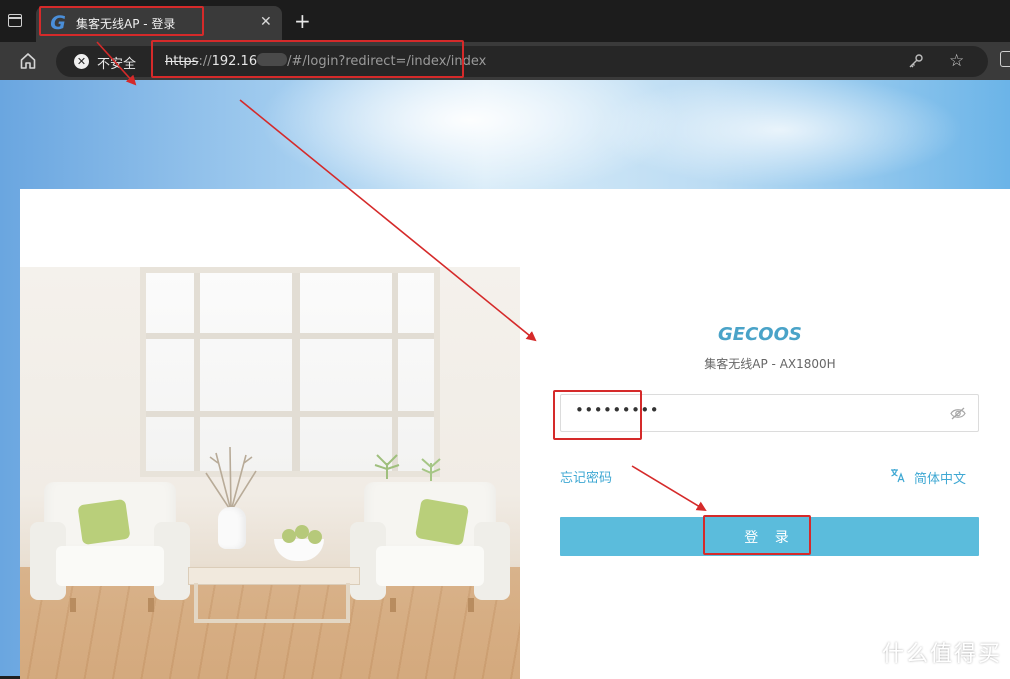 The width and height of the screenshot is (1010, 679). What do you see at coordinates (1005, 59) in the screenshot?
I see `extensions-icon` at bounding box center [1005, 59].